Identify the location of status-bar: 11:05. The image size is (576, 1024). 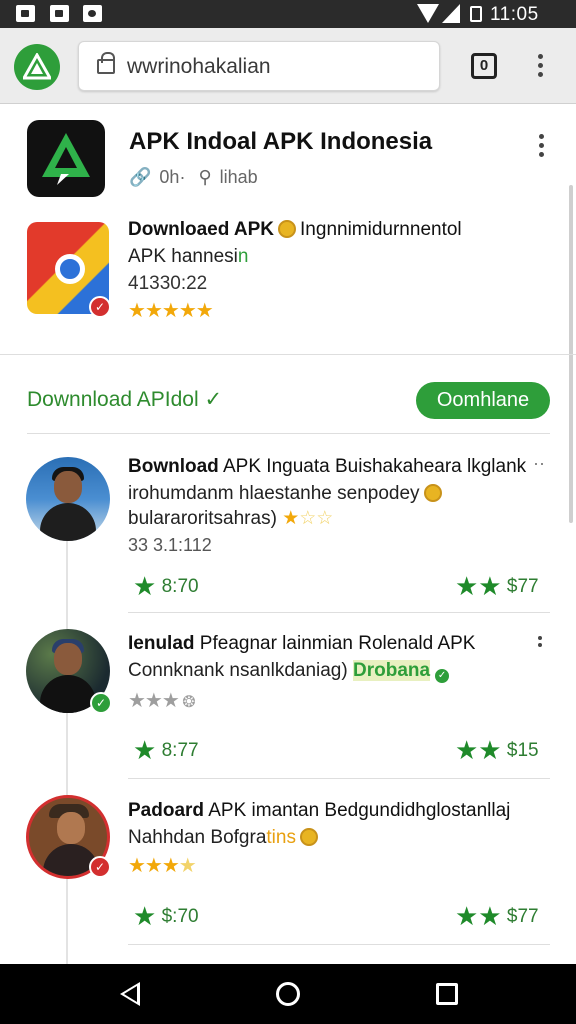
(288, 14).